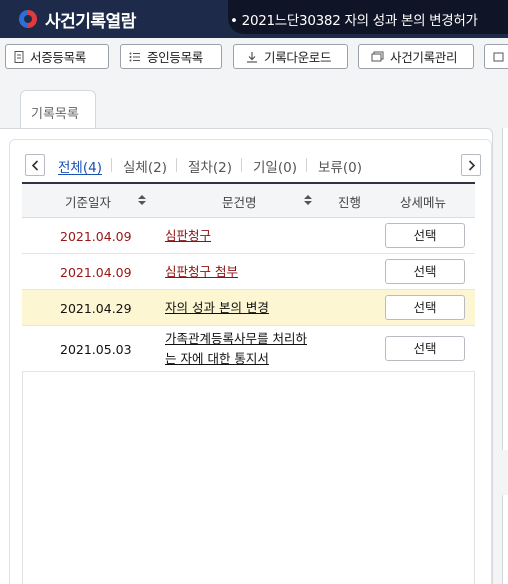 This screenshot has width=508, height=584. What do you see at coordinates (134, 56) in the screenshot?
I see `list-icon` at bounding box center [134, 56].